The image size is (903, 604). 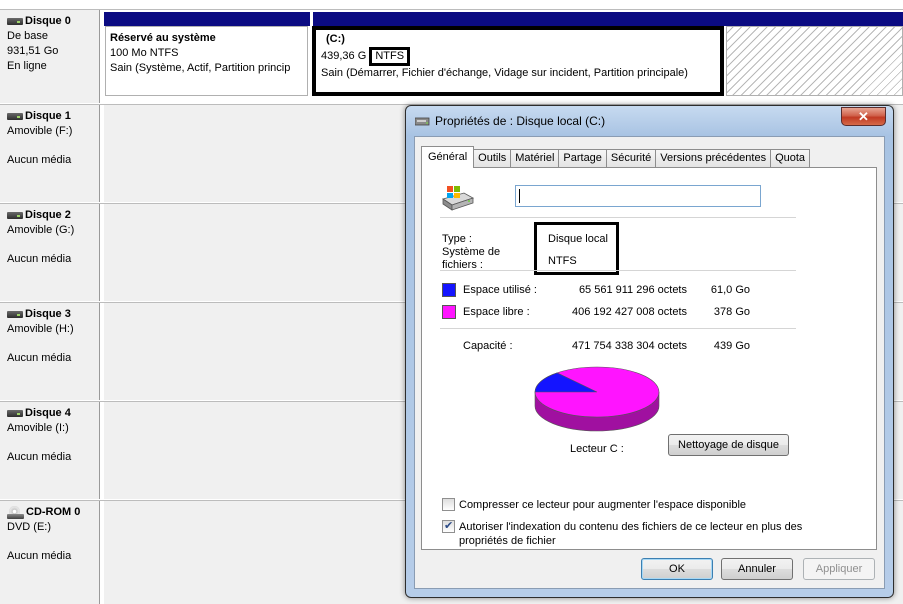 I want to click on disk-label-1: Disque 1 Amovible (F:) Aucun média, so click(x=50, y=153).